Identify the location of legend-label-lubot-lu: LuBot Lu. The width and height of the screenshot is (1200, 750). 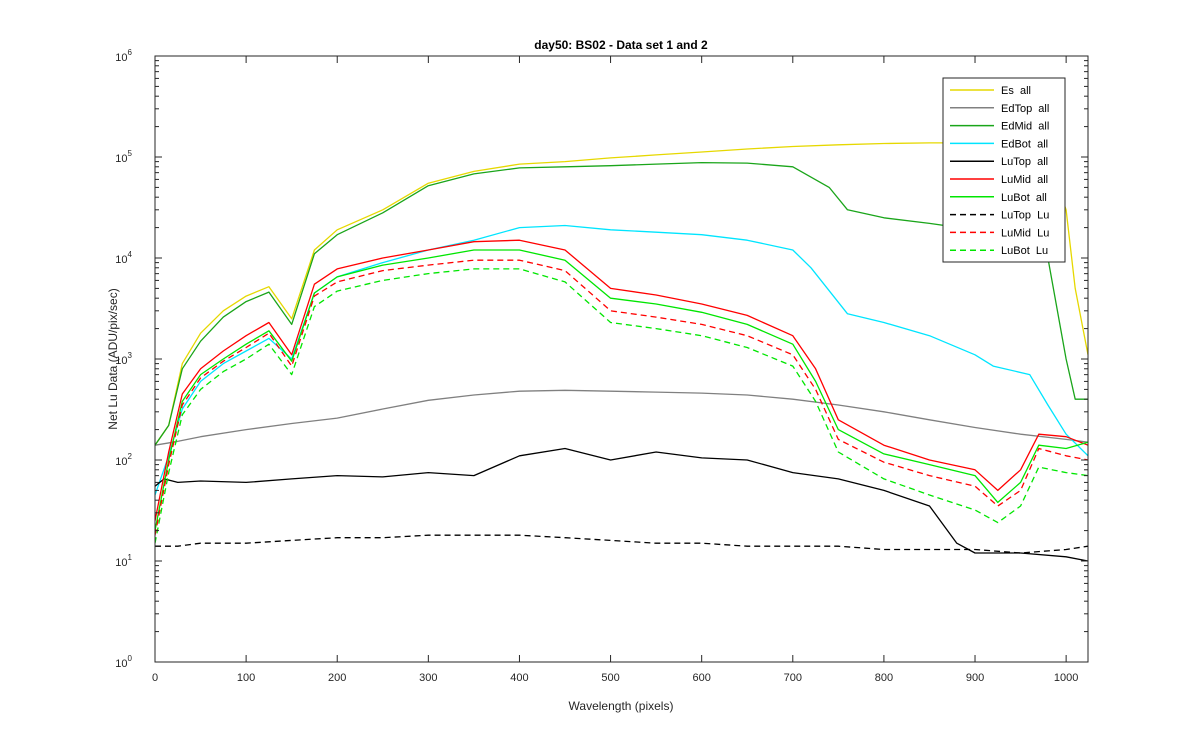
(1024, 251).